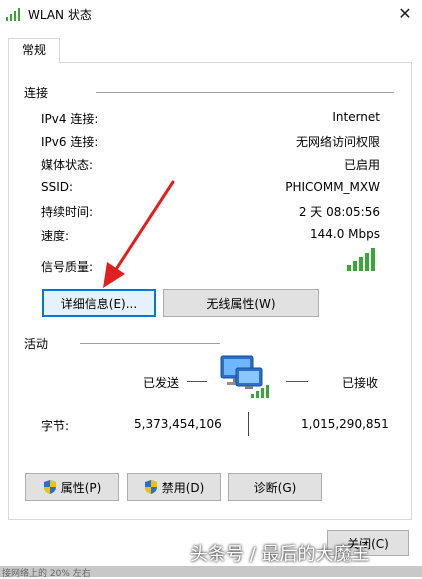  Describe the element at coordinates (344, 234) in the screenshot. I see `speed-value: 144.0 Mbps` at that location.